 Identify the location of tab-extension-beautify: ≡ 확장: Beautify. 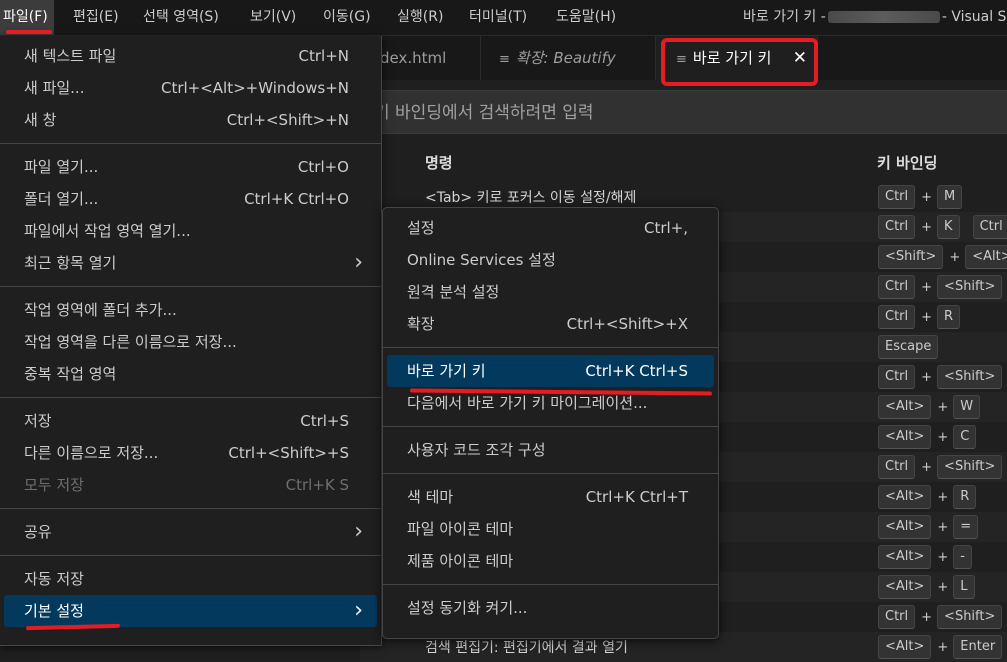
(568, 58).